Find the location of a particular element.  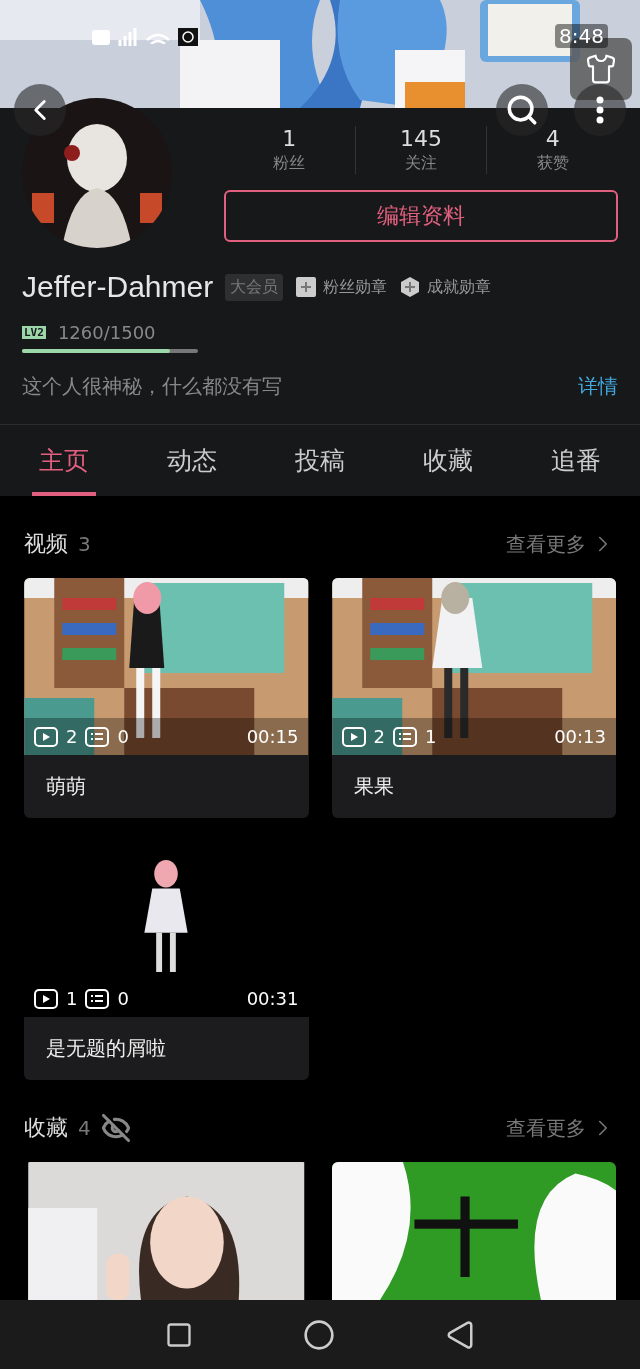

section-title: 收藏 is located at coordinates (46, 1128).